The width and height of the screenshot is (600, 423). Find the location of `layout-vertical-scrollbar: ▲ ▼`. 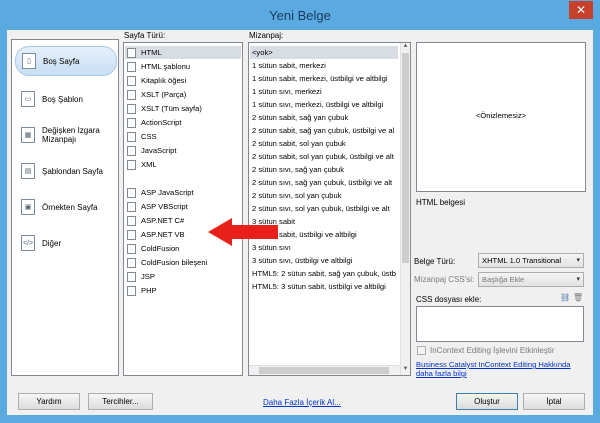

layout-vertical-scrollbar: ▲ ▼ is located at coordinates (405, 209).